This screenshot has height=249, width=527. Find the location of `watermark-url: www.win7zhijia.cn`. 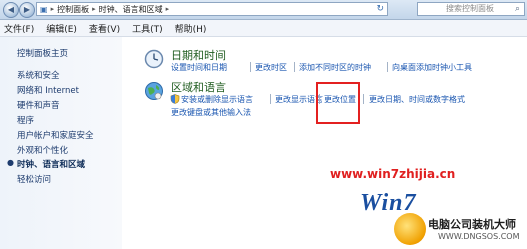

watermark-url: www.win7zhijia.cn is located at coordinates (393, 174).